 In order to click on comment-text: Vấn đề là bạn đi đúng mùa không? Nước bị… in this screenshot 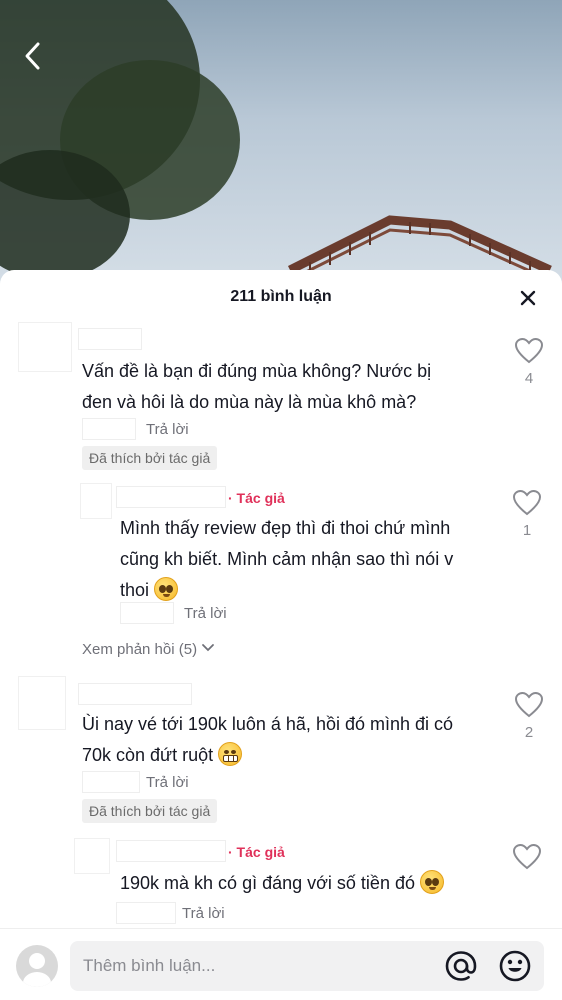, I will do `click(256, 387)`.